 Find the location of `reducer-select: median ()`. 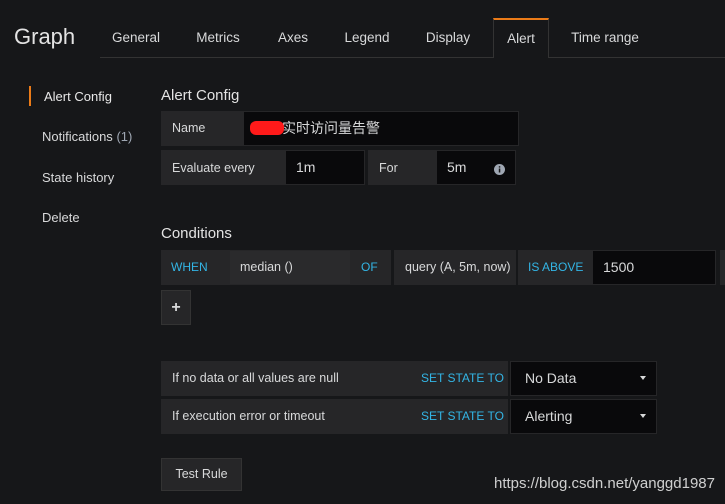

reducer-select: median () is located at coordinates (290, 267).